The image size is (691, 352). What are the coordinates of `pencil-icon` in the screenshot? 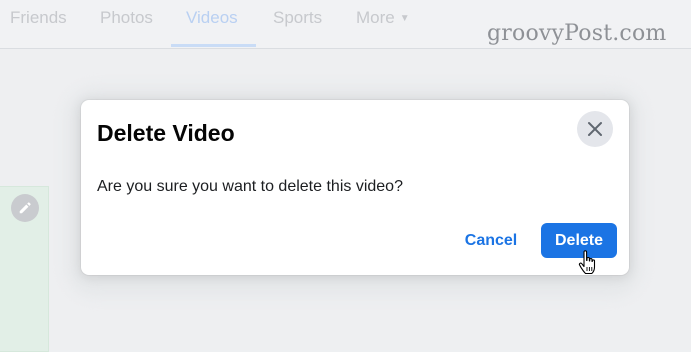 It's located at (25, 208).